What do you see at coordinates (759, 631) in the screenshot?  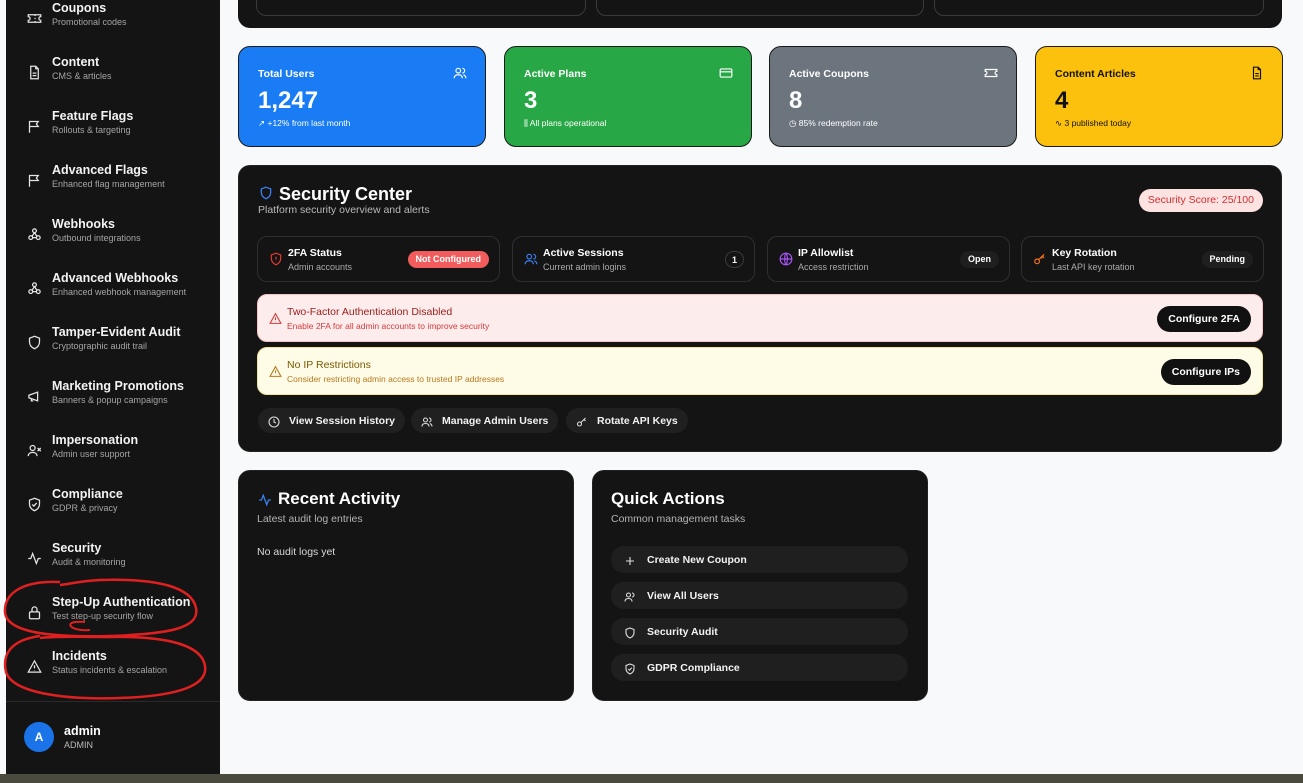 I see `security-audit-button: Security Audit` at bounding box center [759, 631].